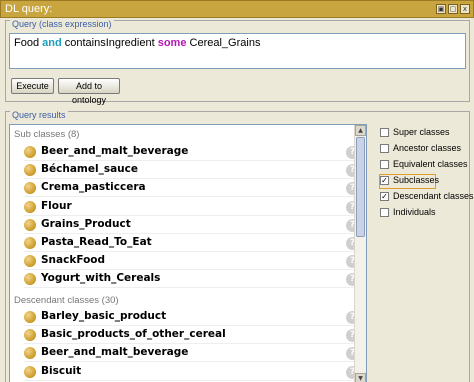 Image resolution: width=474 pixels, height=382 pixels. Describe the element at coordinates (360, 253) in the screenshot. I see `results-scrollbar: ▲ ▼` at that location.